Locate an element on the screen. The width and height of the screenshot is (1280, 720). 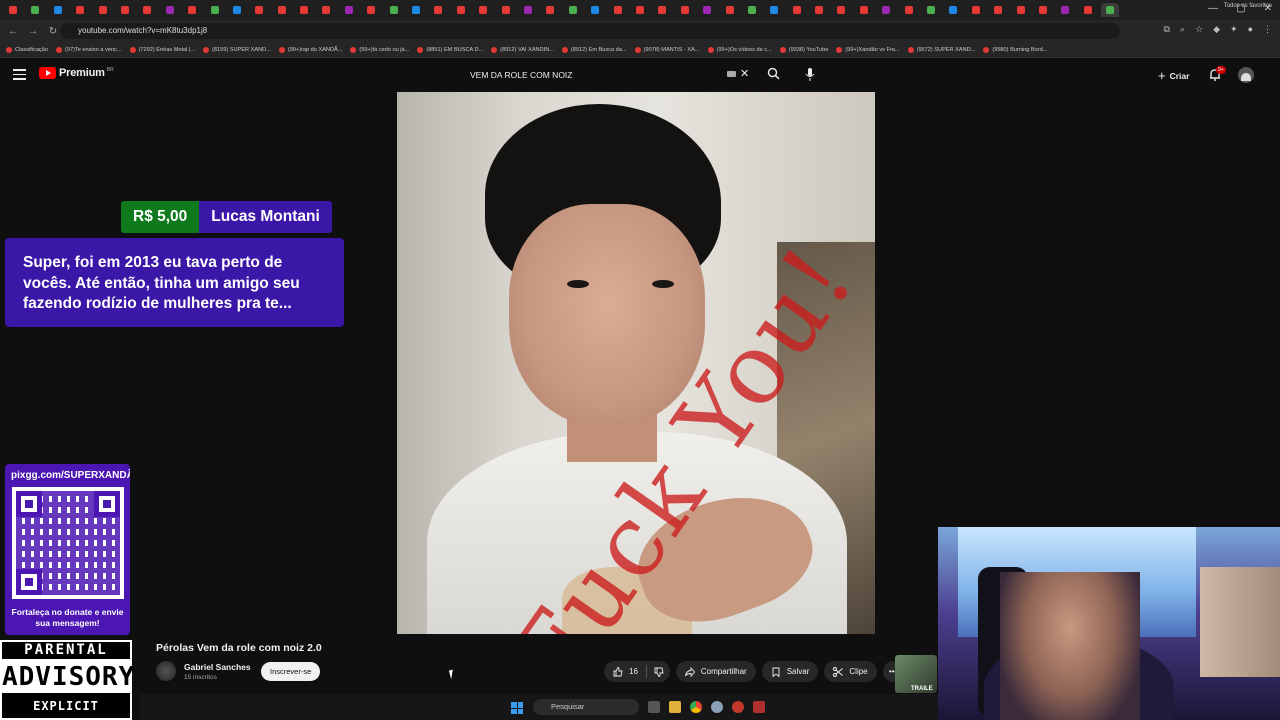
search-icon is located at coordinates (773, 73).